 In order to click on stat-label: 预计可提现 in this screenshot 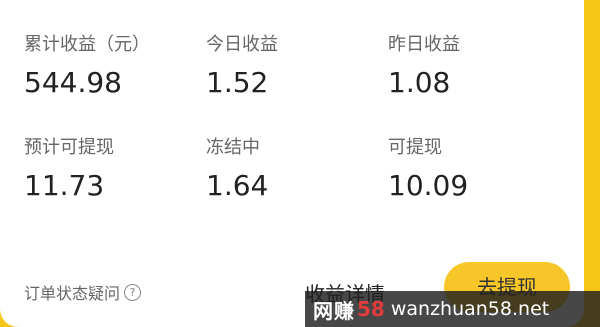, I will do `click(69, 147)`.